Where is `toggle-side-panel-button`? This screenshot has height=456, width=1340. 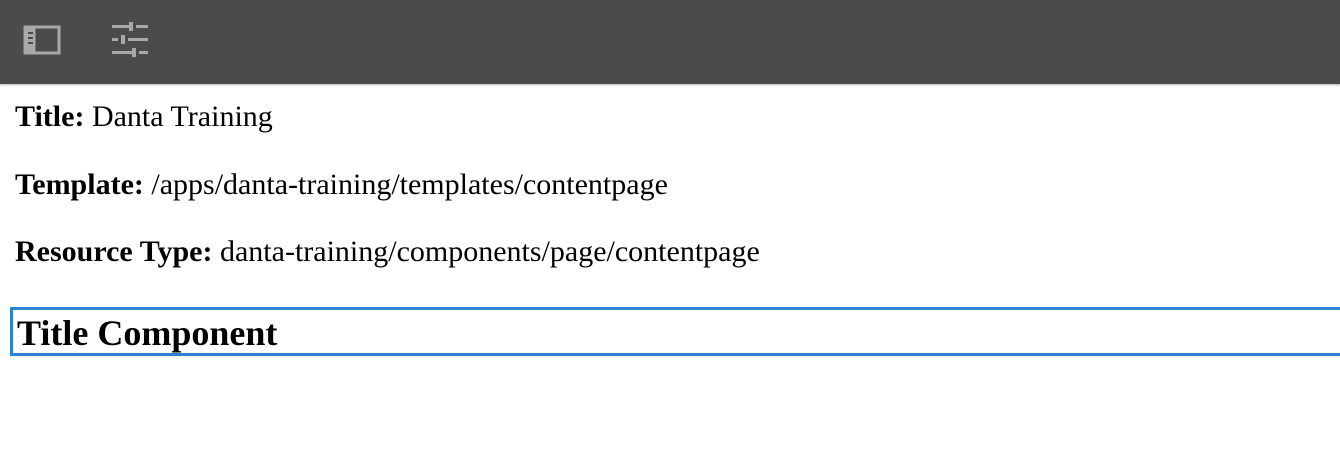 toggle-side-panel-button is located at coordinates (42, 40).